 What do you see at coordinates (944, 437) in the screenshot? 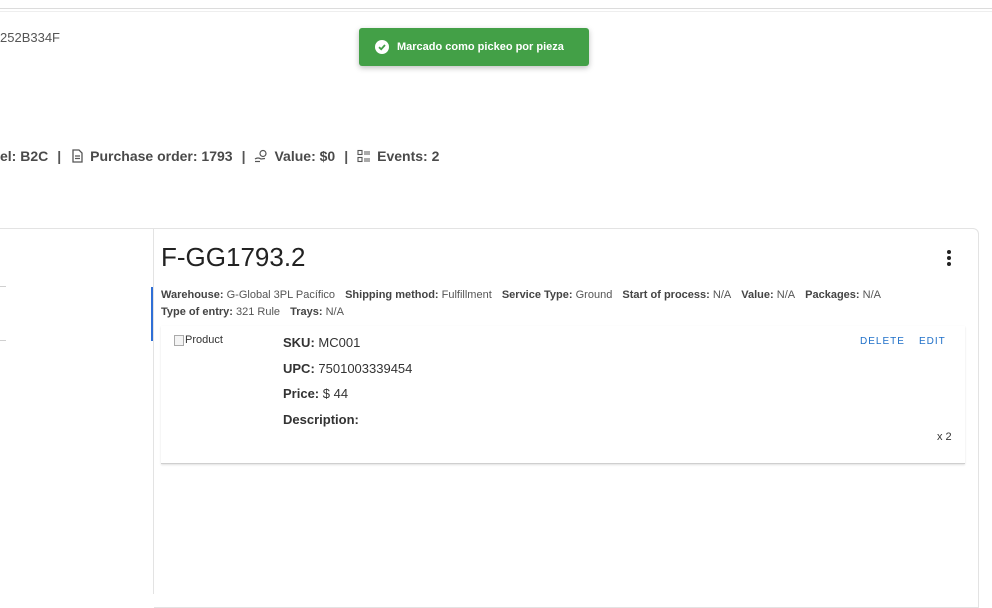
I see `quantity-label: x 2` at bounding box center [944, 437].